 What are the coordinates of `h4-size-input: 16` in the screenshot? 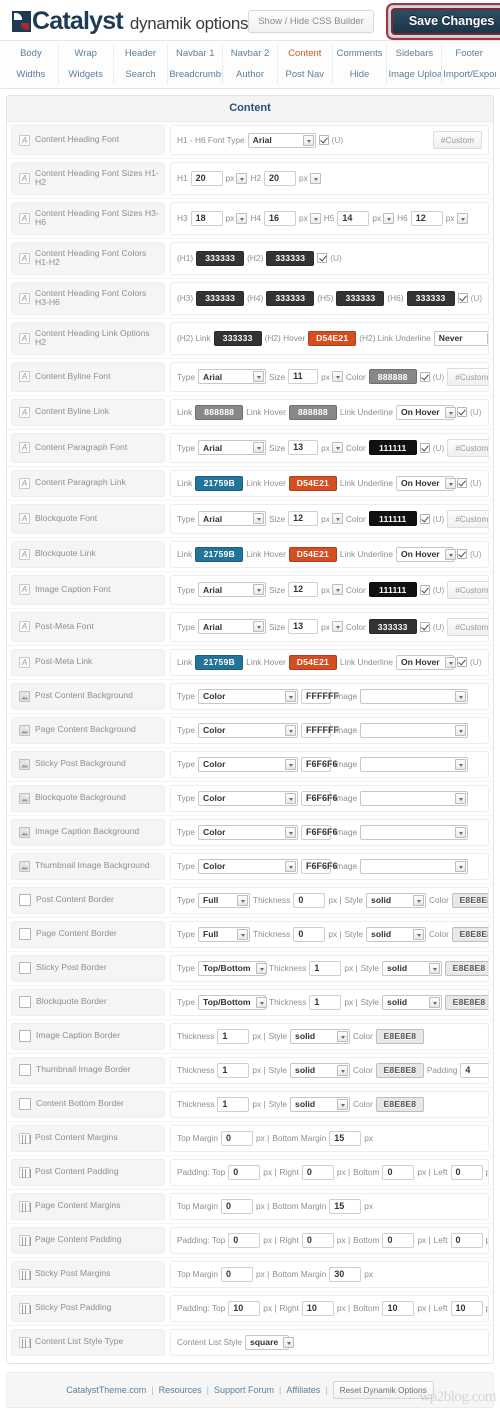 It's located at (279, 218).